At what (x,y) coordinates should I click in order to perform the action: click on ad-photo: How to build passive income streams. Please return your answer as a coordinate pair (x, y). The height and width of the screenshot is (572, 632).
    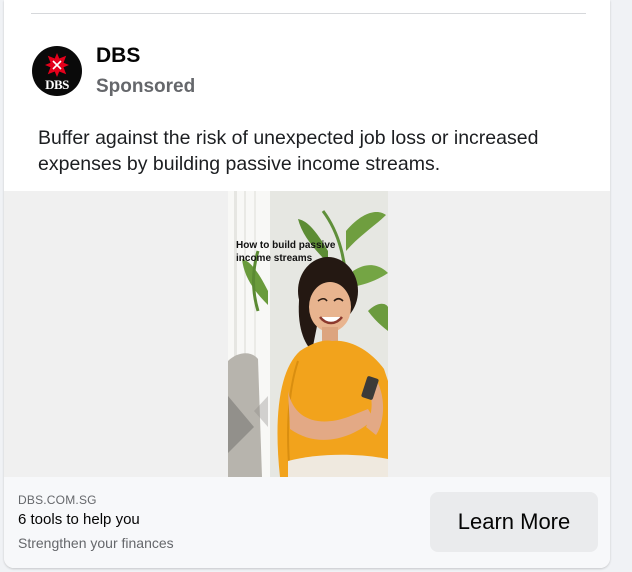
    Looking at the image, I should click on (308, 334).